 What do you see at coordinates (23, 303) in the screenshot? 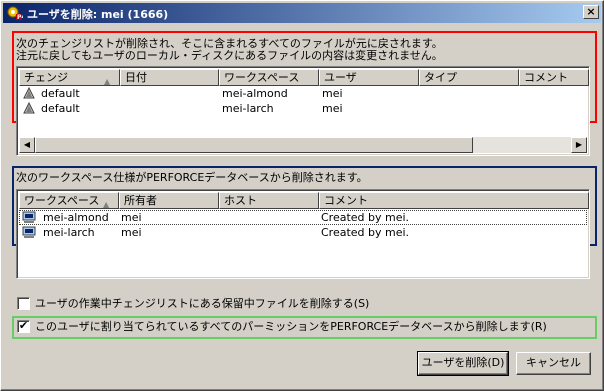
I see `delete-shelved-checkbox` at bounding box center [23, 303].